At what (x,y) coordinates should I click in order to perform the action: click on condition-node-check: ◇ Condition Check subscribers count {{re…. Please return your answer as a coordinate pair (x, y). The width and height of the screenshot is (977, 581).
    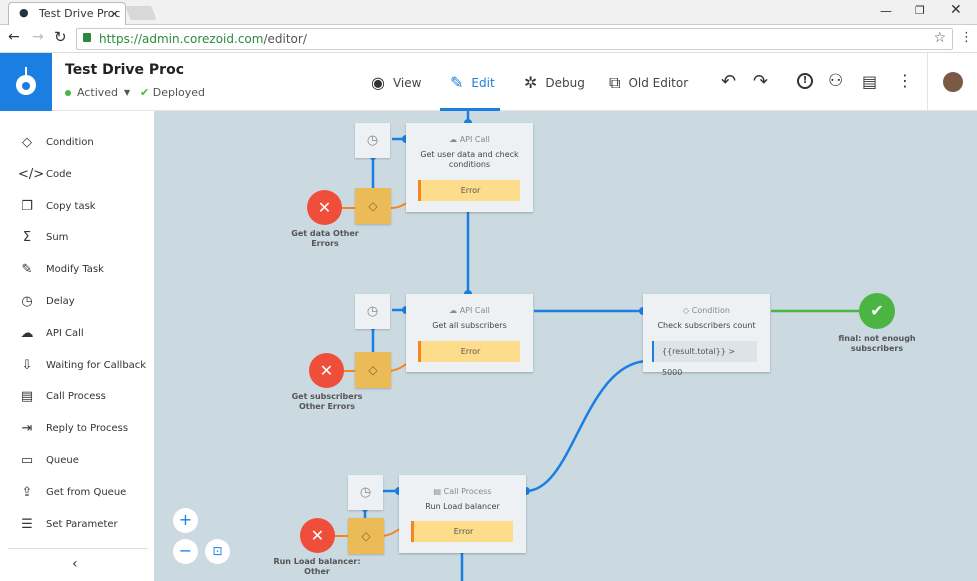
    Looking at the image, I should click on (706, 335).